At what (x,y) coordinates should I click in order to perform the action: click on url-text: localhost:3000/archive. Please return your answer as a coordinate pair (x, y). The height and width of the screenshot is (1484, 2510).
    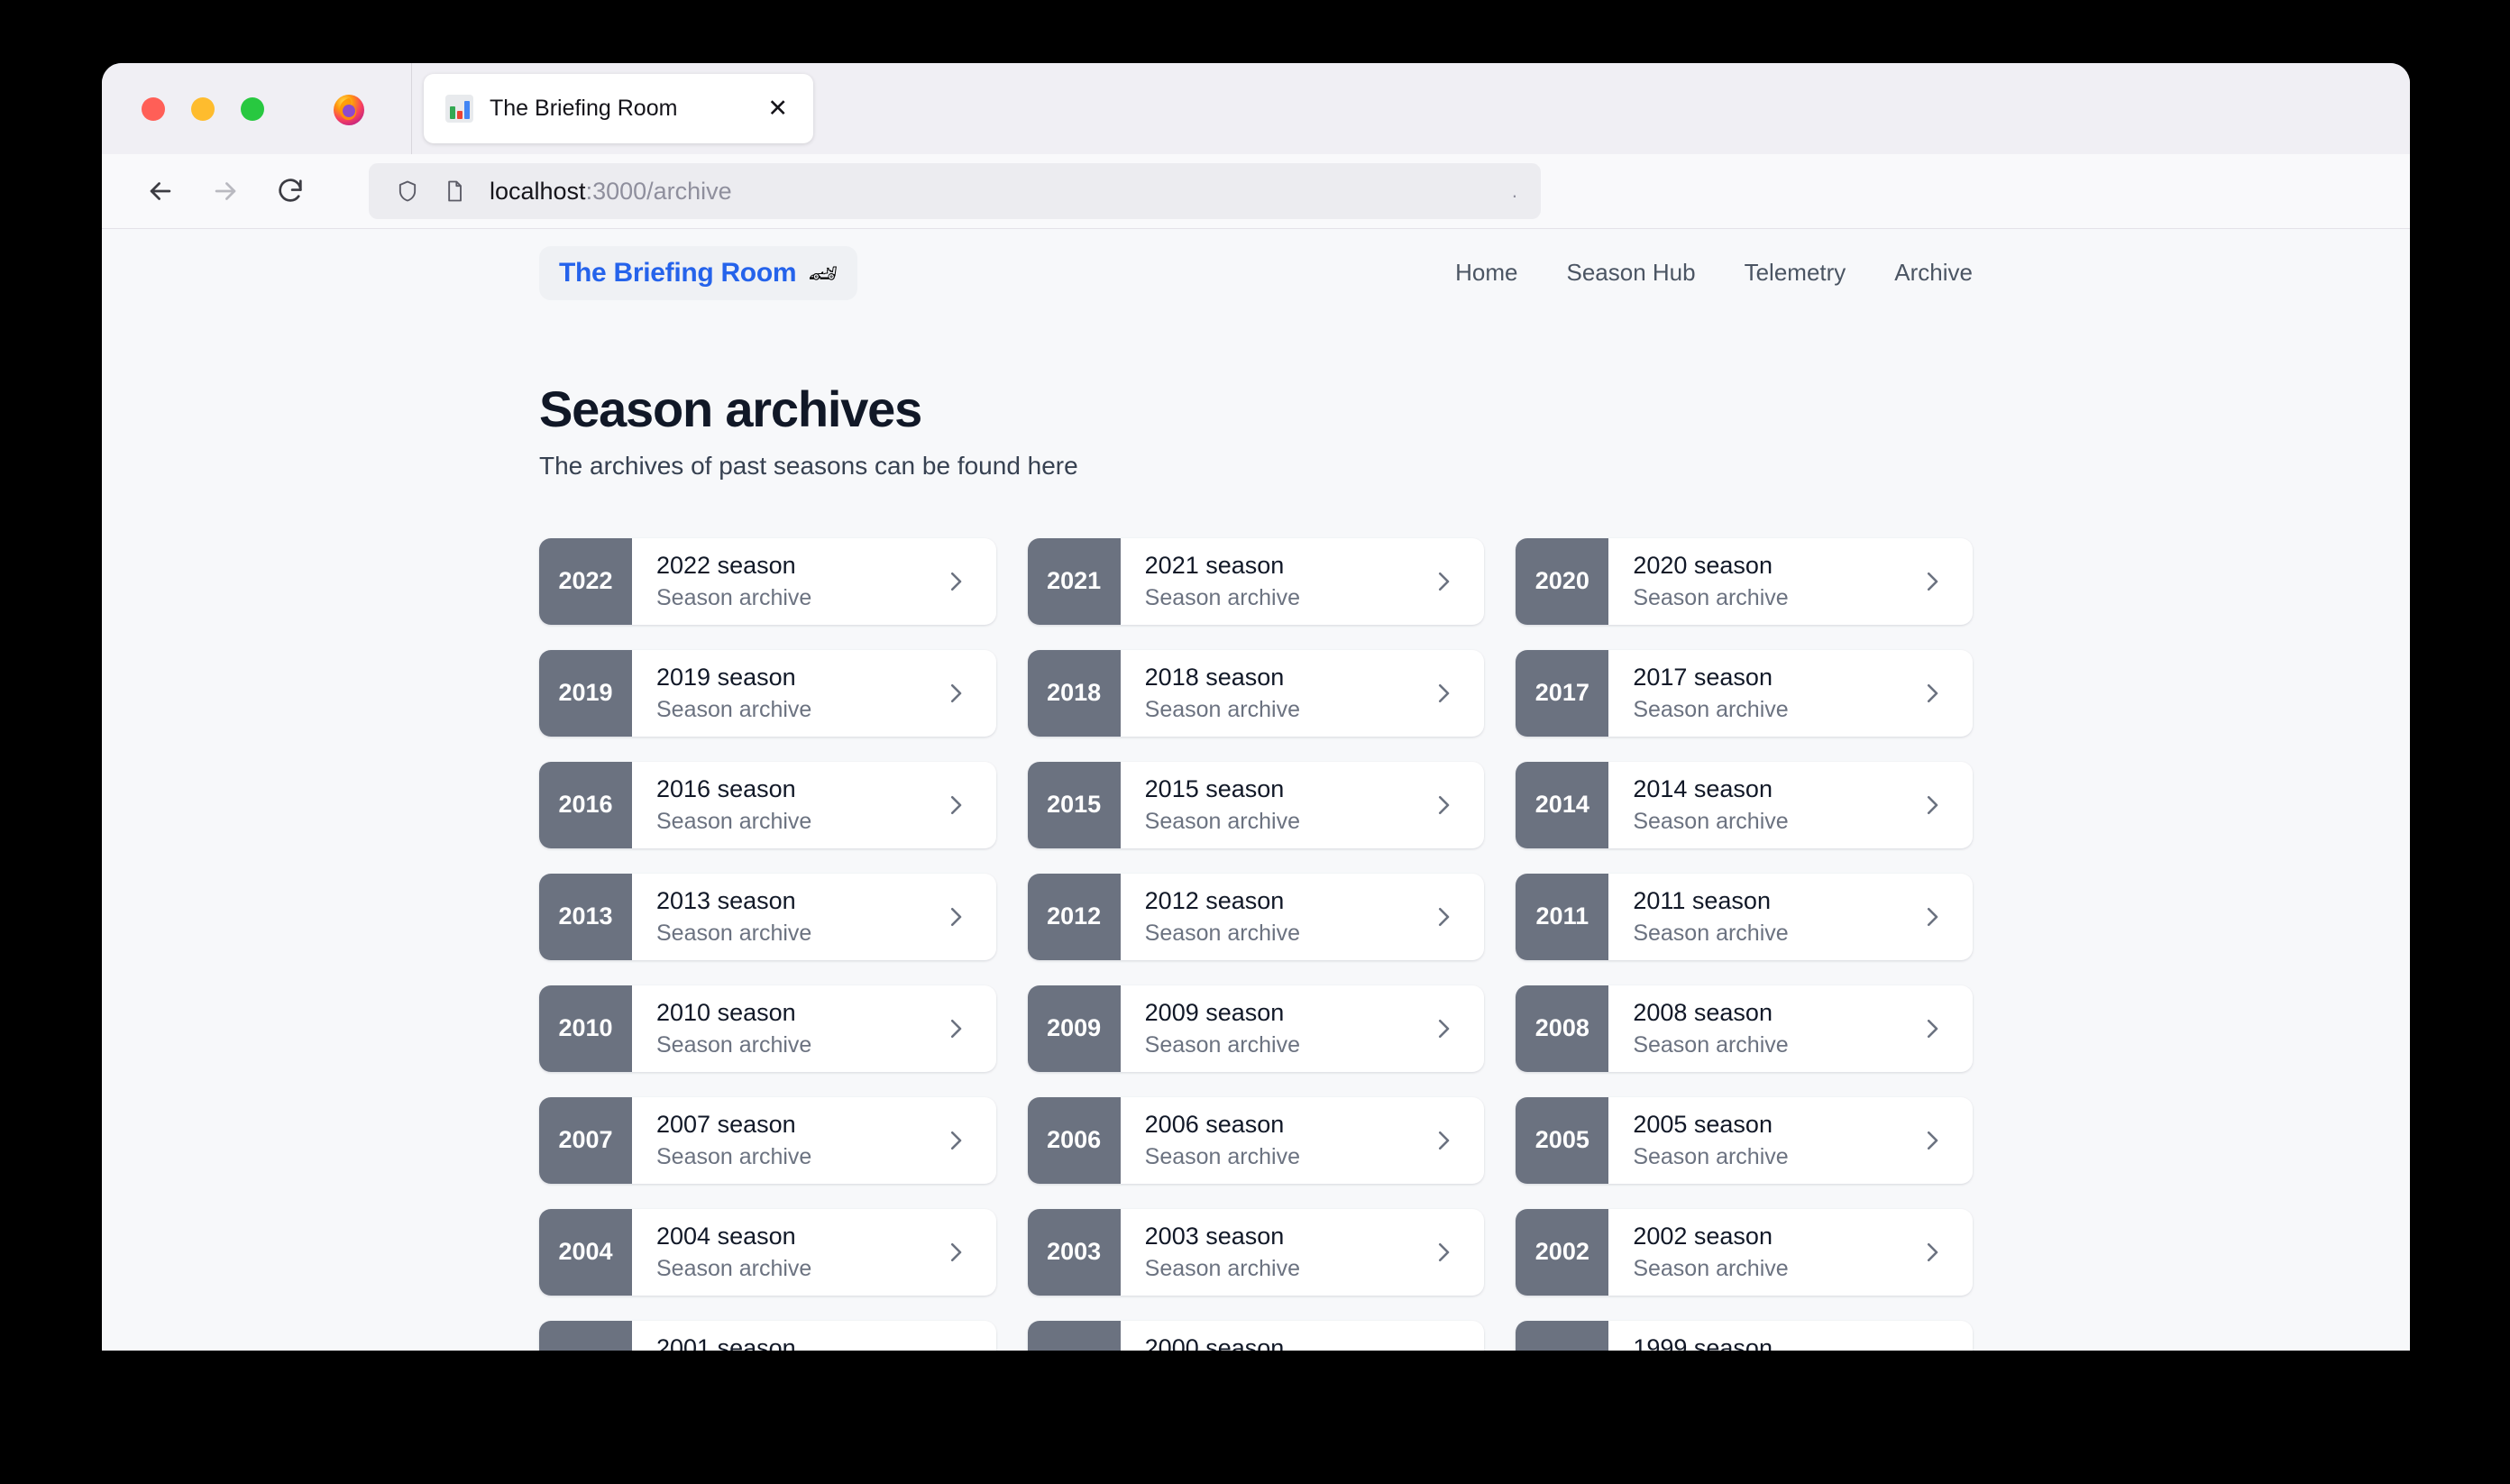
    Looking at the image, I should click on (611, 192).